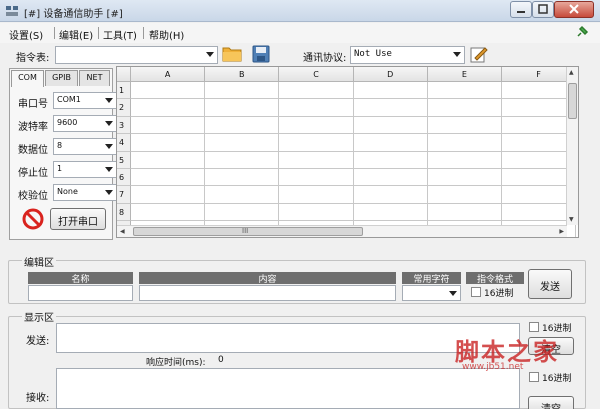 Image resolution: width=600 pixels, height=409 pixels. Describe the element at coordinates (124, 143) in the screenshot. I see `row-header: 4` at that location.